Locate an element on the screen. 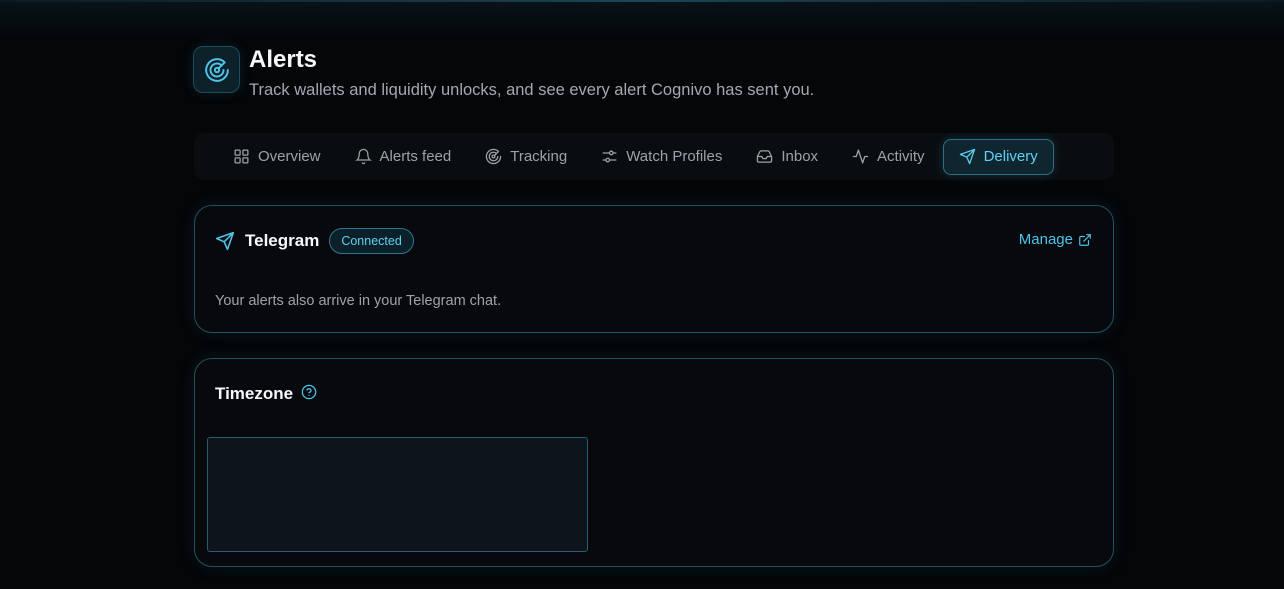 This screenshot has height=589, width=1284. tab-activity: Activity is located at coordinates (888, 157).